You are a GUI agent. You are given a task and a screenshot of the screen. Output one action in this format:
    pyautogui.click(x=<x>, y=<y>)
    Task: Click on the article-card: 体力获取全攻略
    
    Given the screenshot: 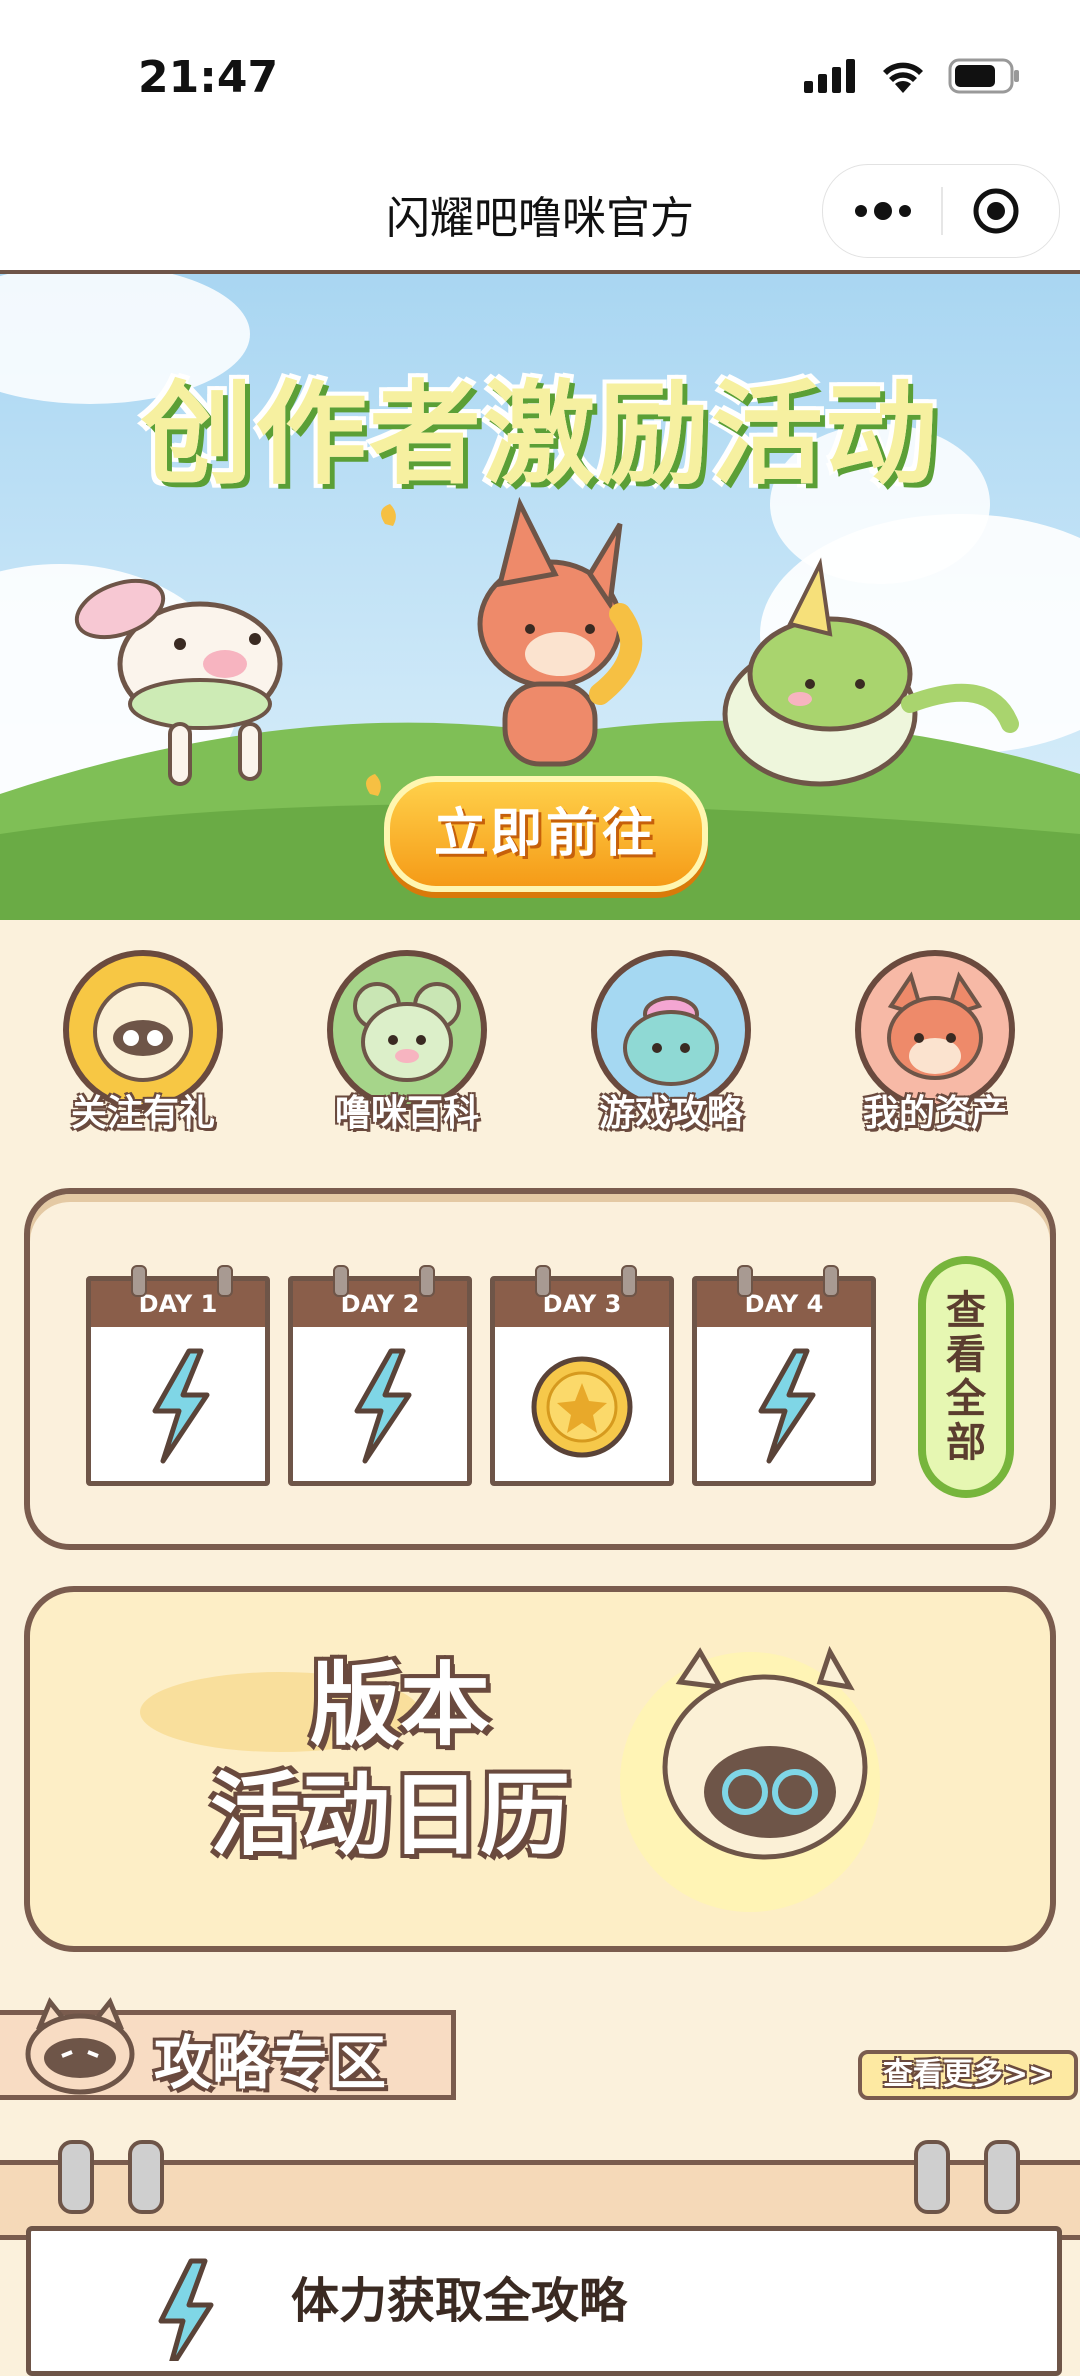 What is the action you would take?
    pyautogui.click(x=544, y=2301)
    